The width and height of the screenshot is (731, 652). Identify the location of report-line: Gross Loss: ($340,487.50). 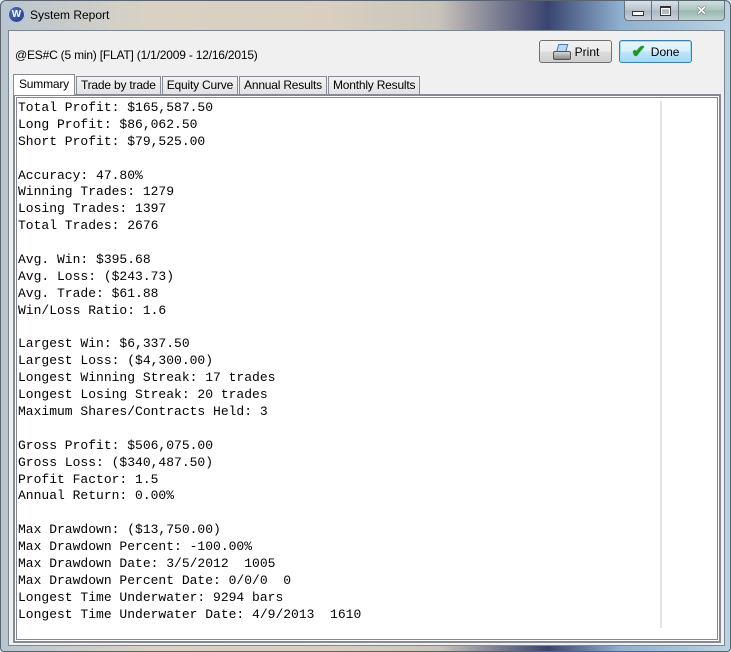
(116, 462).